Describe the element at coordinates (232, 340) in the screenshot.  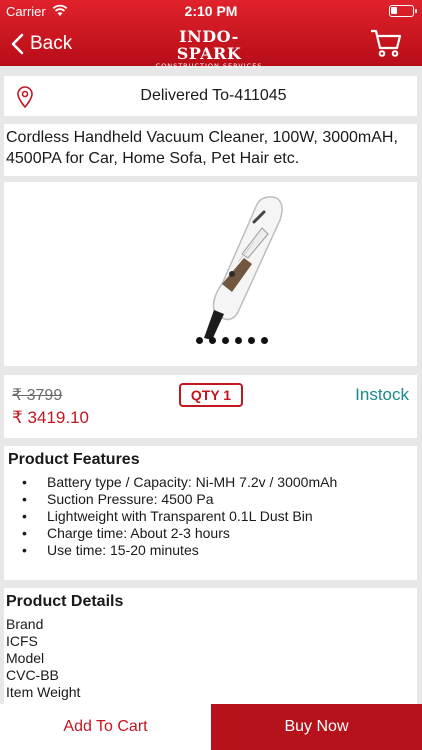
I see `gallery-pagination-dots` at that location.